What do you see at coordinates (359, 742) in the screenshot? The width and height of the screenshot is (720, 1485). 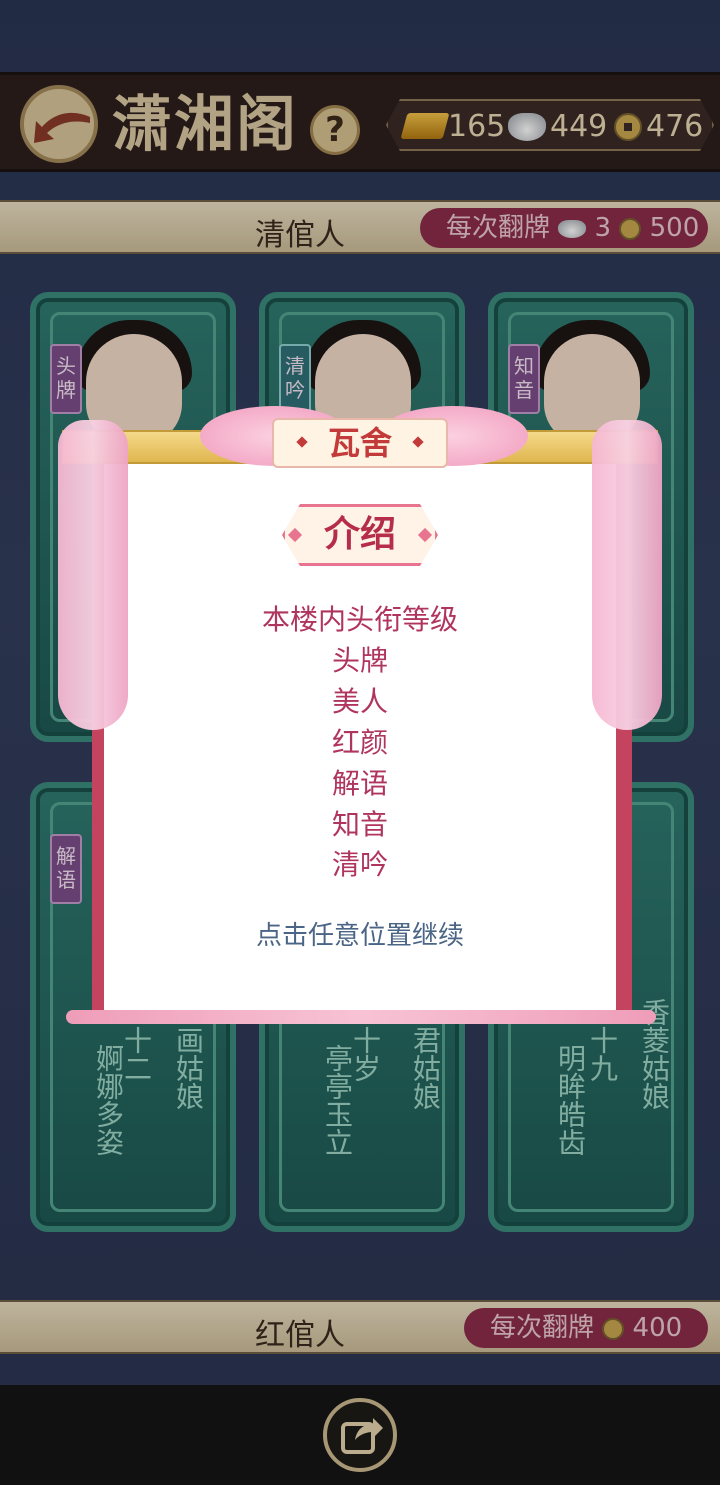 I see `rank-line: 红颜` at bounding box center [359, 742].